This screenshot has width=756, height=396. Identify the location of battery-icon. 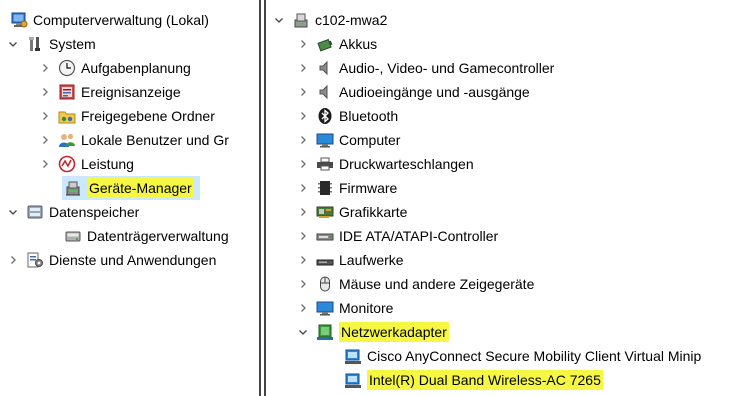
(325, 44).